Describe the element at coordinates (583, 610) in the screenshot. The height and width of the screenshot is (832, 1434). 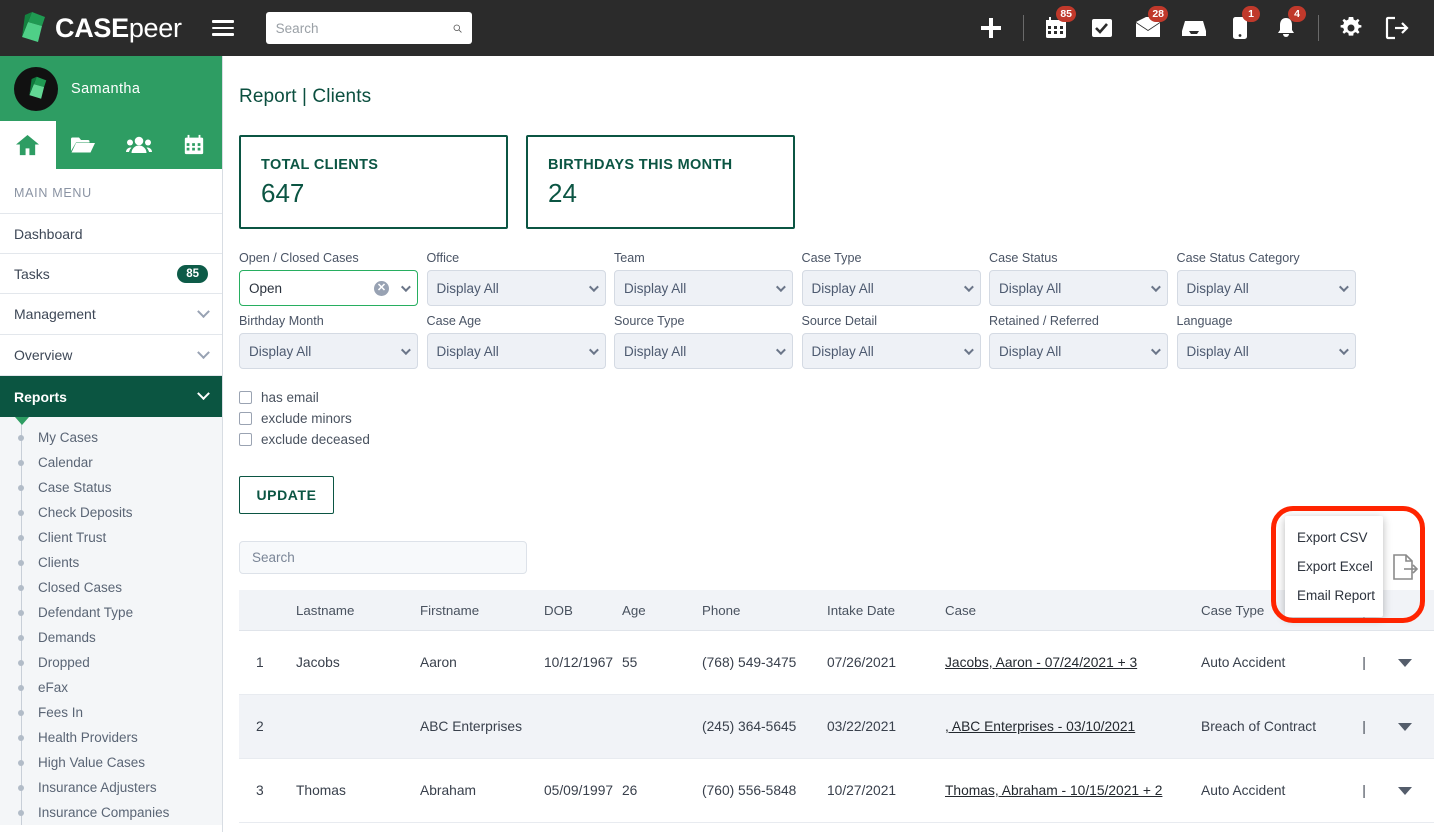
I see `table-header-dob: DOB` at that location.